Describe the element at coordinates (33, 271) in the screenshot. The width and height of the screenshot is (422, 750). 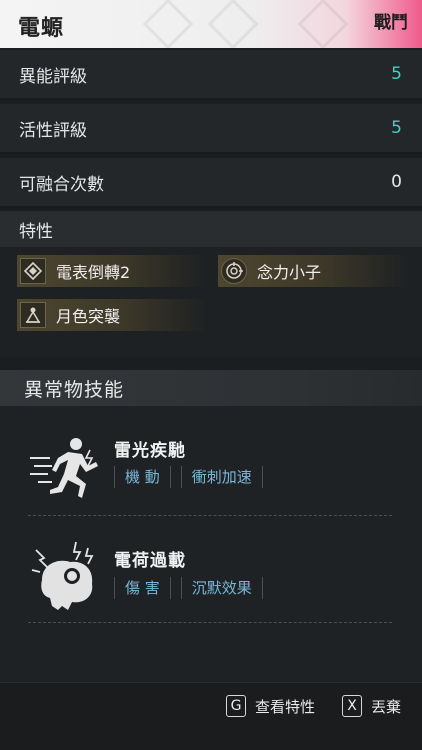
I see `diamond-icon` at that location.